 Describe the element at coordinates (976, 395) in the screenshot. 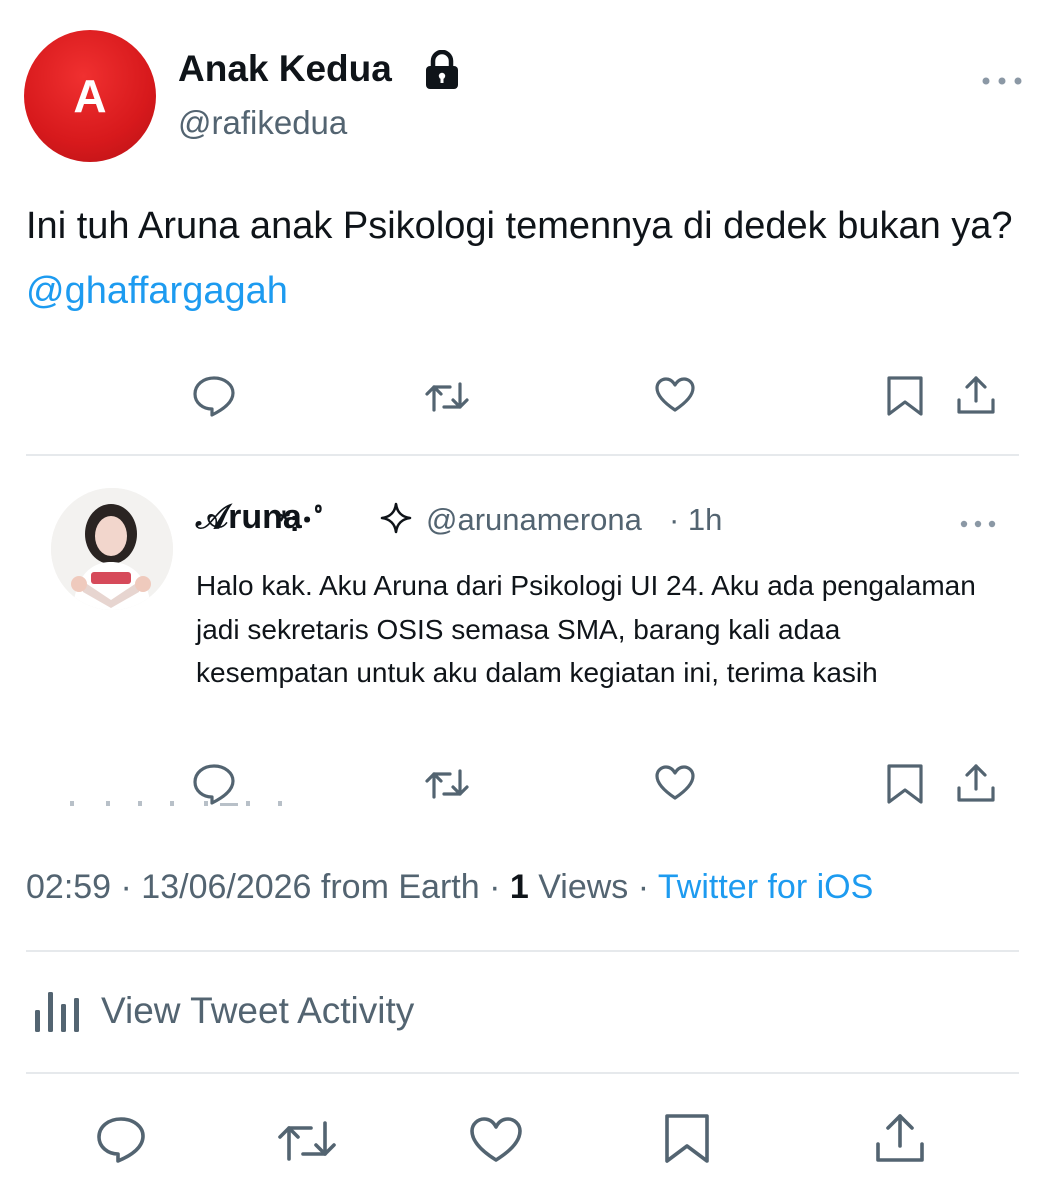

I see `share-icon` at that location.